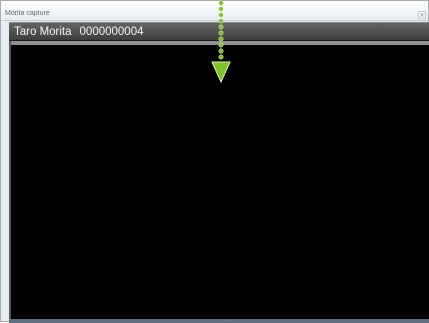  What do you see at coordinates (111, 32) in the screenshot?
I see `patient-id: 0000000004` at bounding box center [111, 32].